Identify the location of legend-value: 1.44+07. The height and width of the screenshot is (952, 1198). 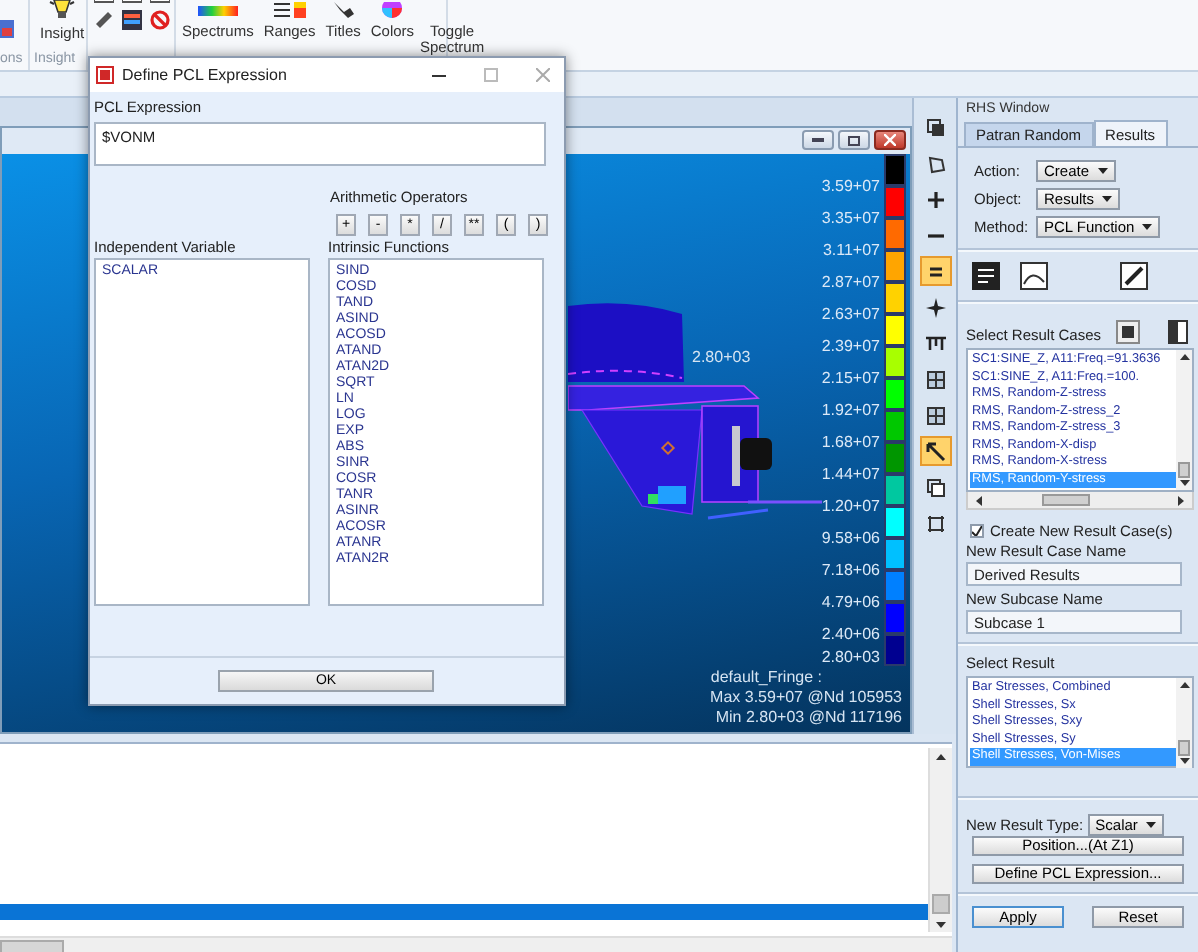
(850, 474).